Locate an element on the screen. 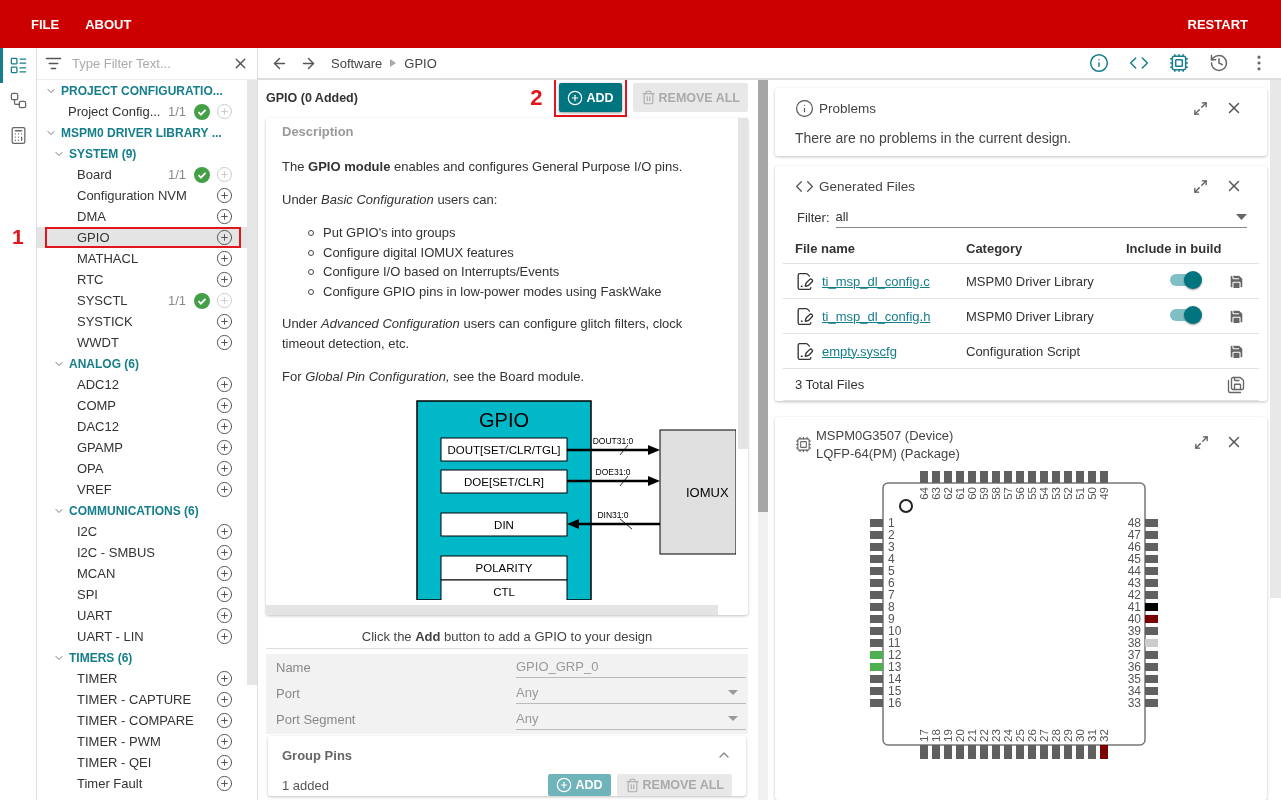  tree-item: COMP is located at coordinates (142, 405).